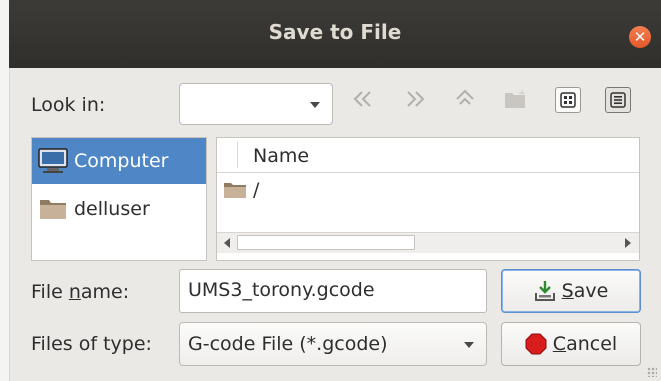 This screenshot has width=661, height=381. I want to click on sidebar-item-computer: Computer, so click(119, 161).